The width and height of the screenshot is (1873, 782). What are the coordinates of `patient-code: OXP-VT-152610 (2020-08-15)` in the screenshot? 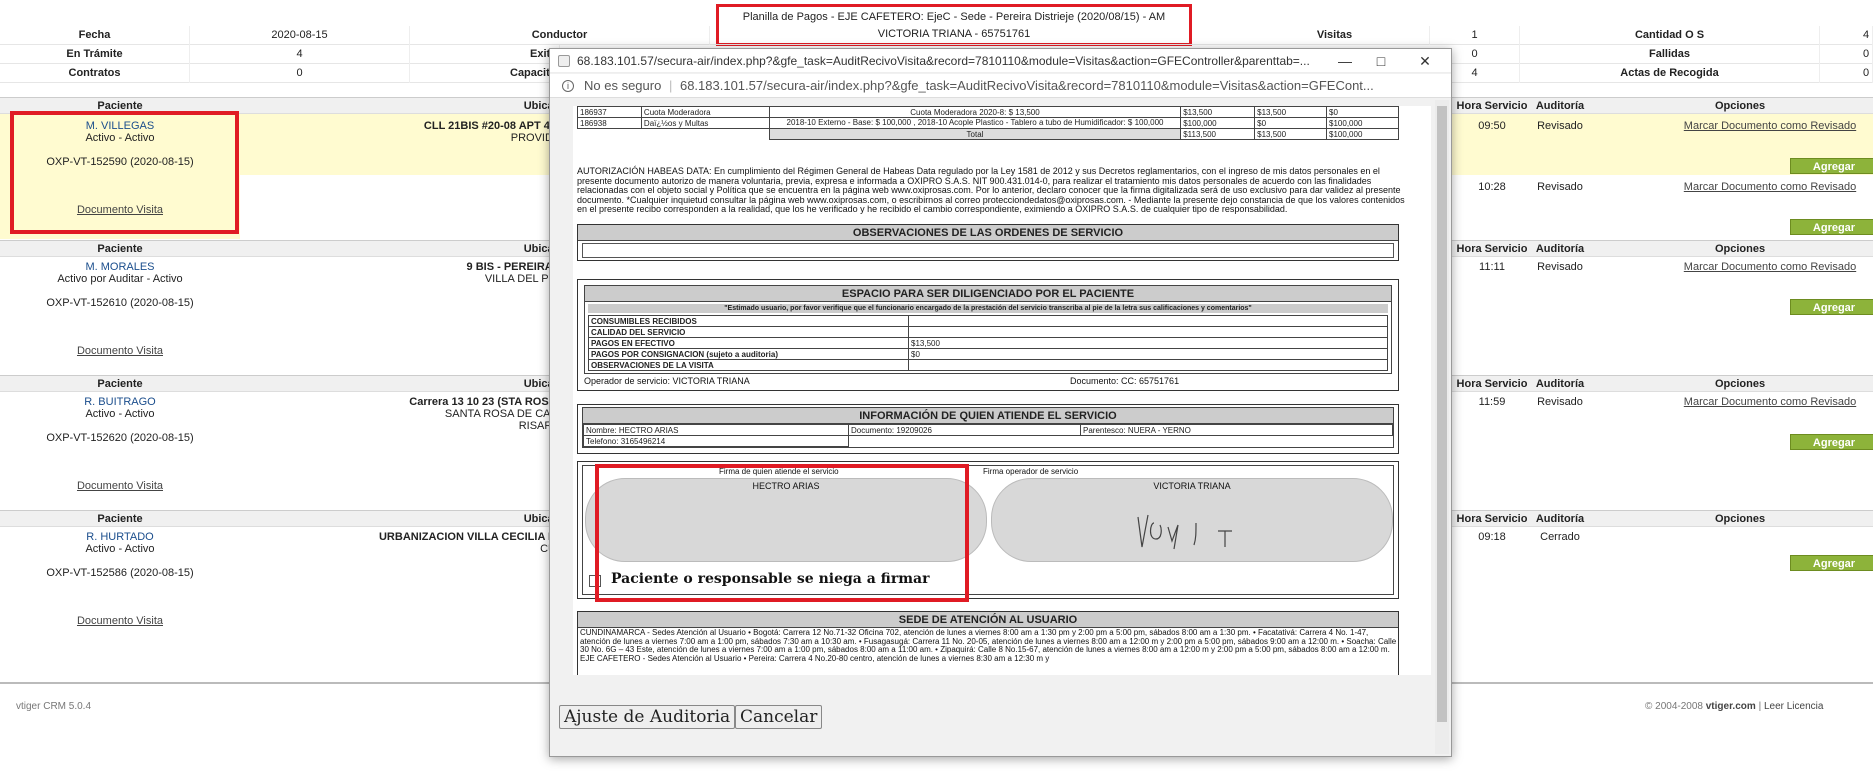 It's located at (120, 303).